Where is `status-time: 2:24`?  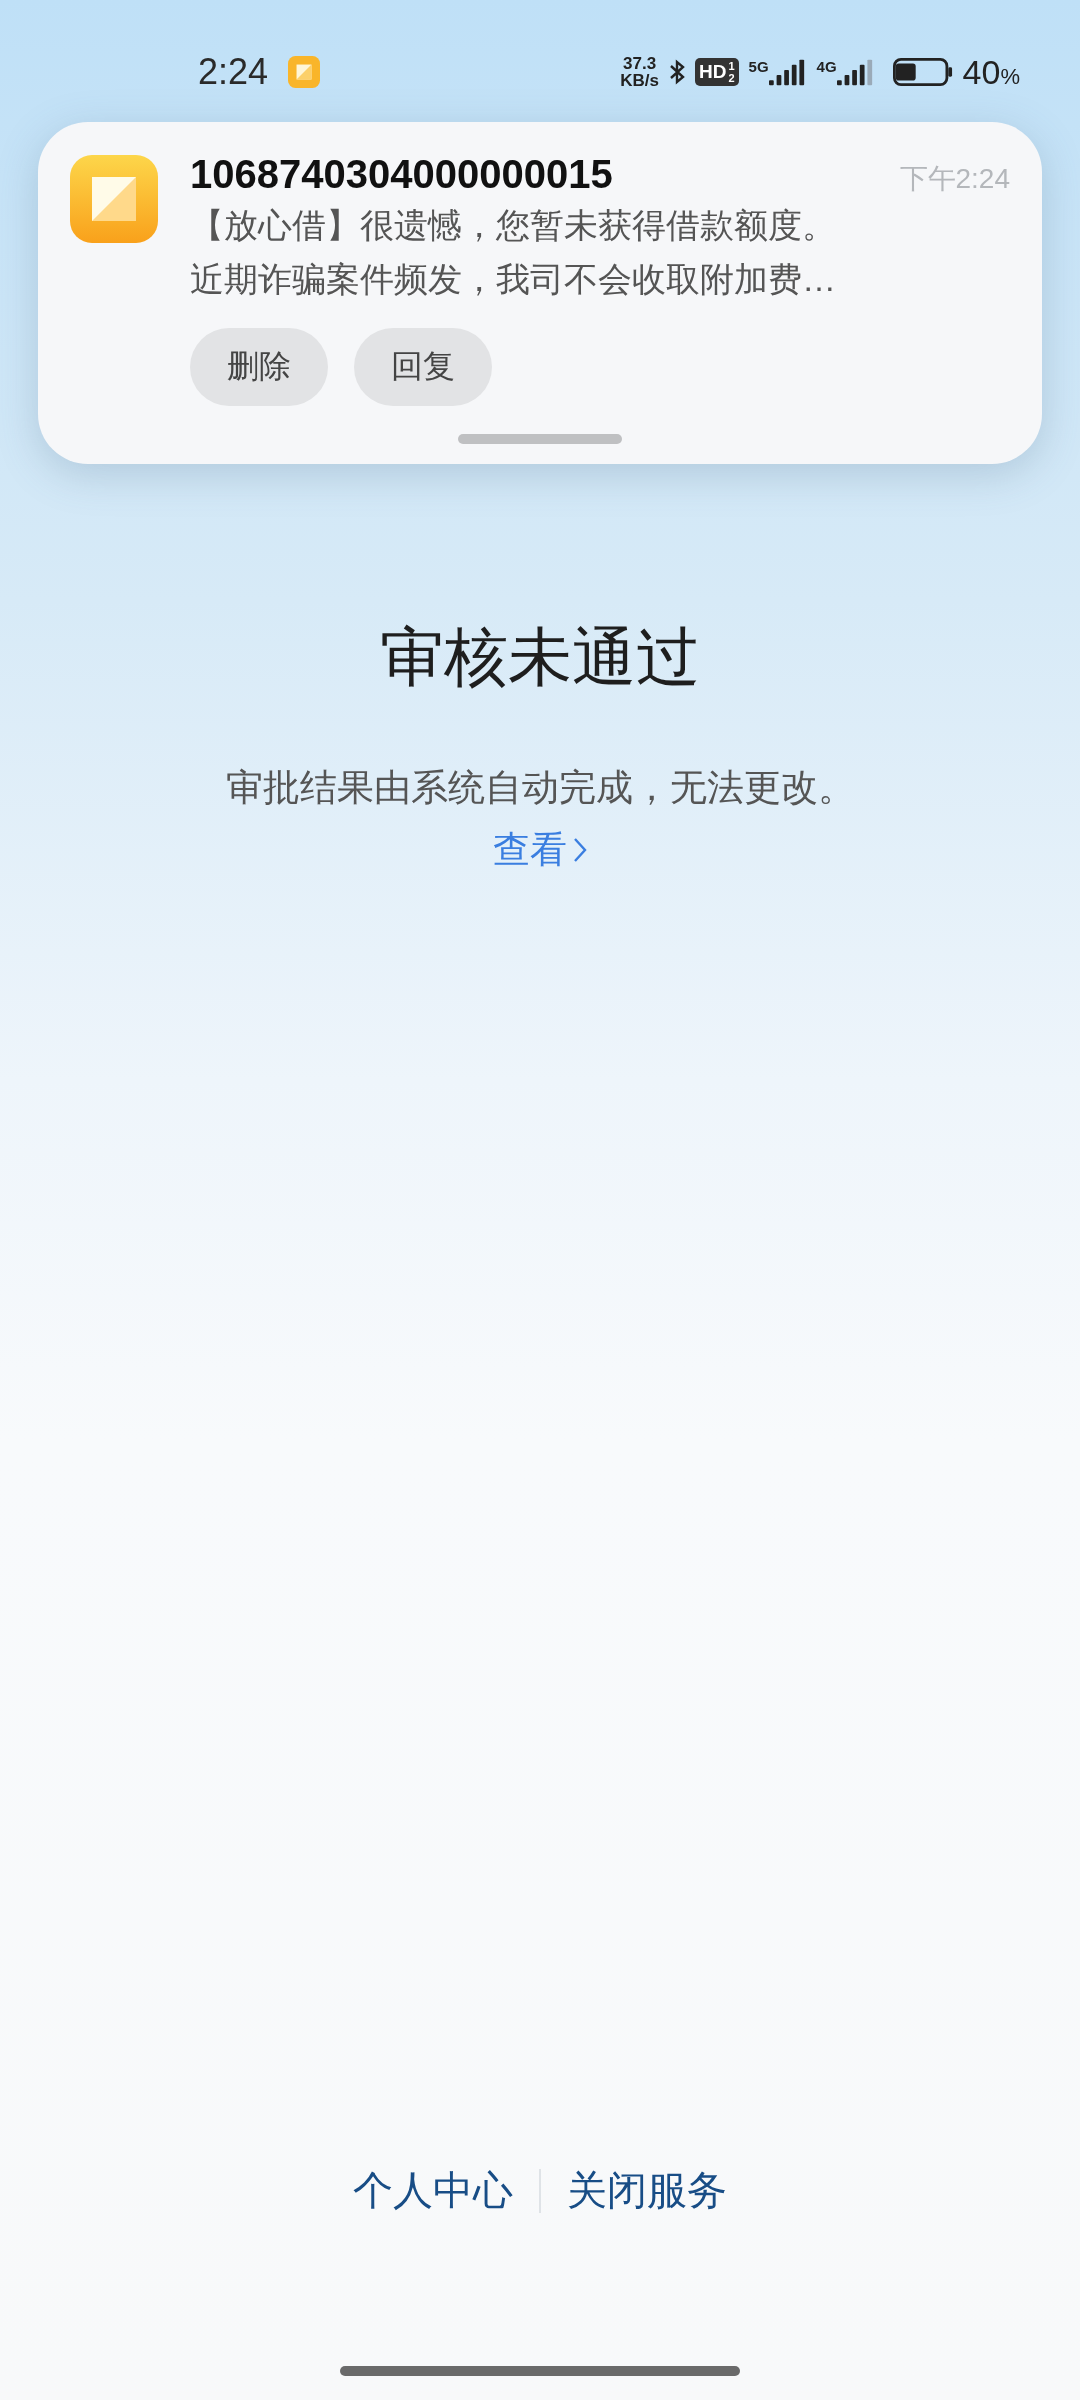
status-time: 2:24 is located at coordinates (233, 72).